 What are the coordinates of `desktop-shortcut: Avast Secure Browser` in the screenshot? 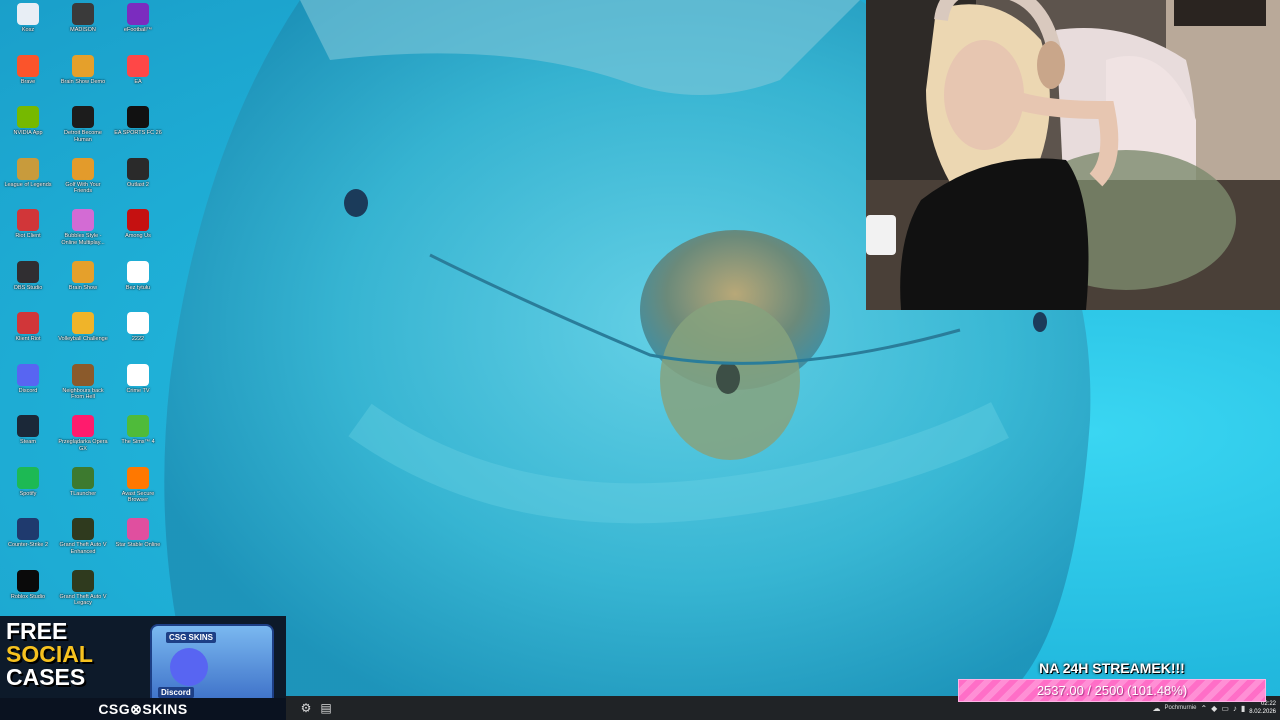 It's located at (138, 485).